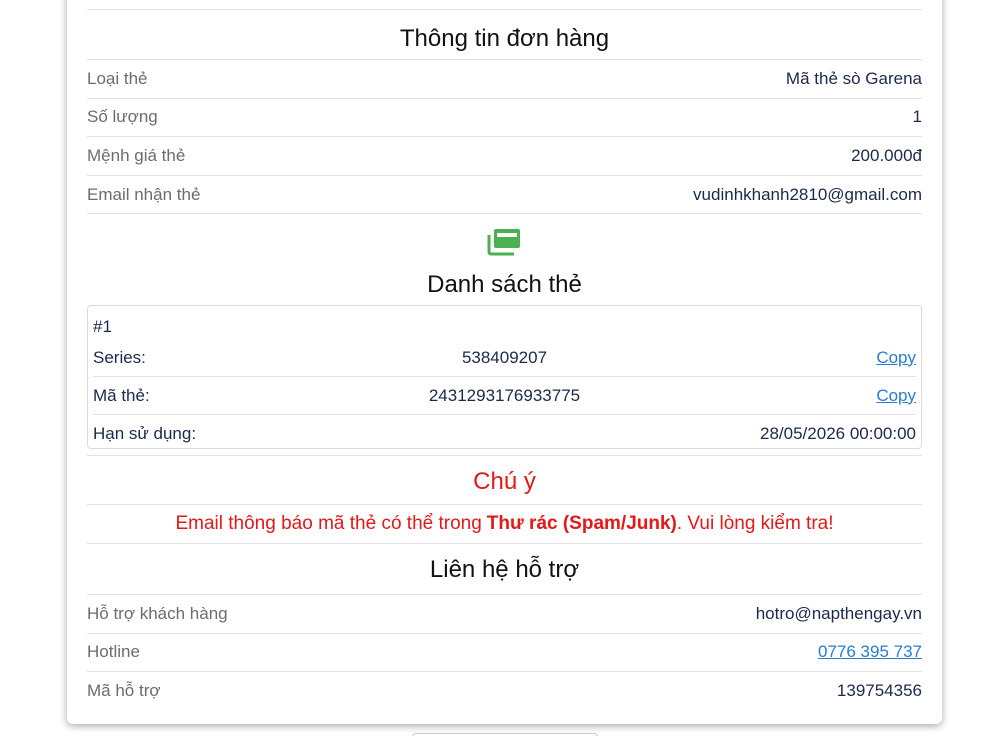 This screenshot has width=998, height=736. What do you see at coordinates (886, 155) in the screenshot?
I see `denomination-value: 200.000đ` at bounding box center [886, 155].